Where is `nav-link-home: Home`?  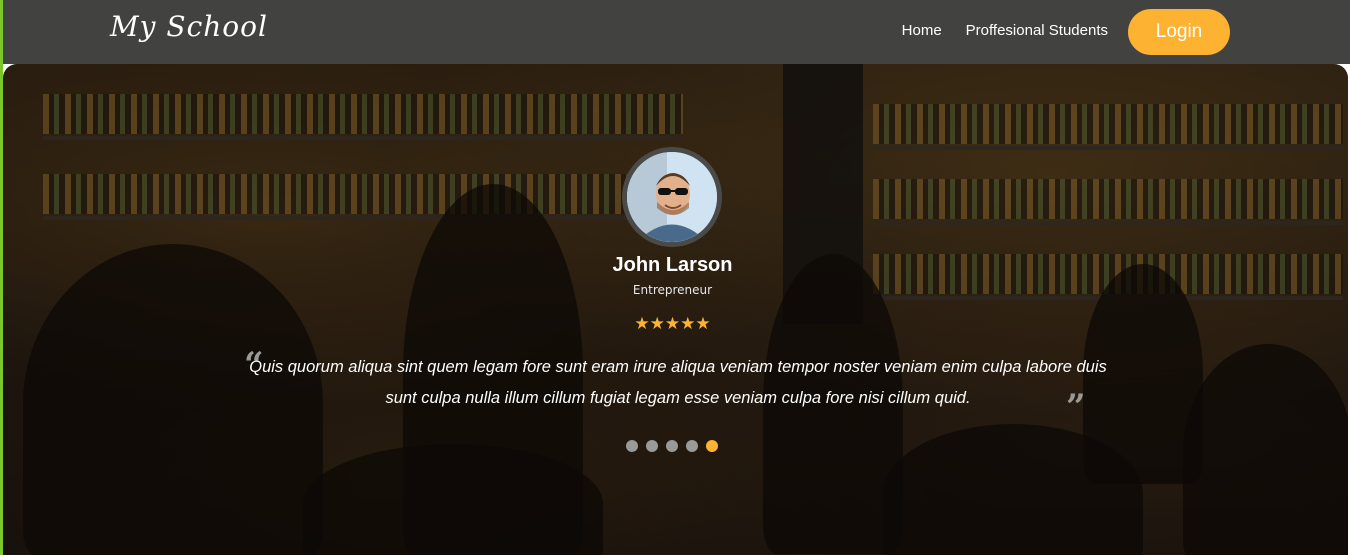 nav-link-home: Home is located at coordinates (922, 30).